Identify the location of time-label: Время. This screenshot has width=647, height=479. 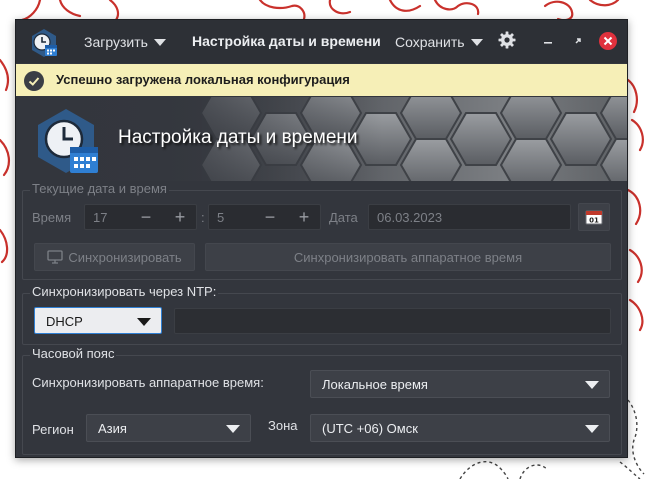
(52, 217).